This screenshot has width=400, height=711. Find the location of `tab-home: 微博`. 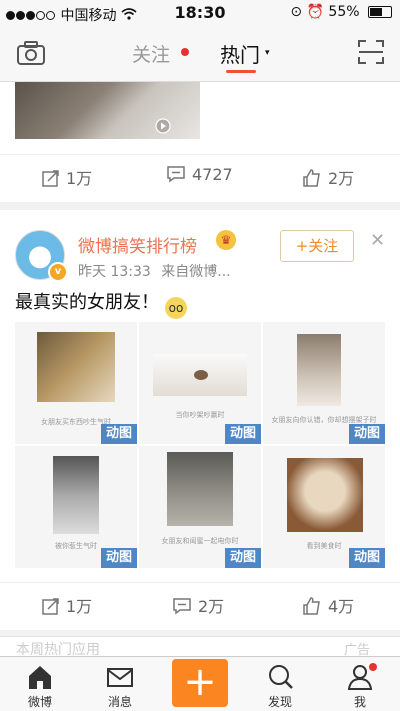

tab-home: 微博 is located at coordinates (40, 684).